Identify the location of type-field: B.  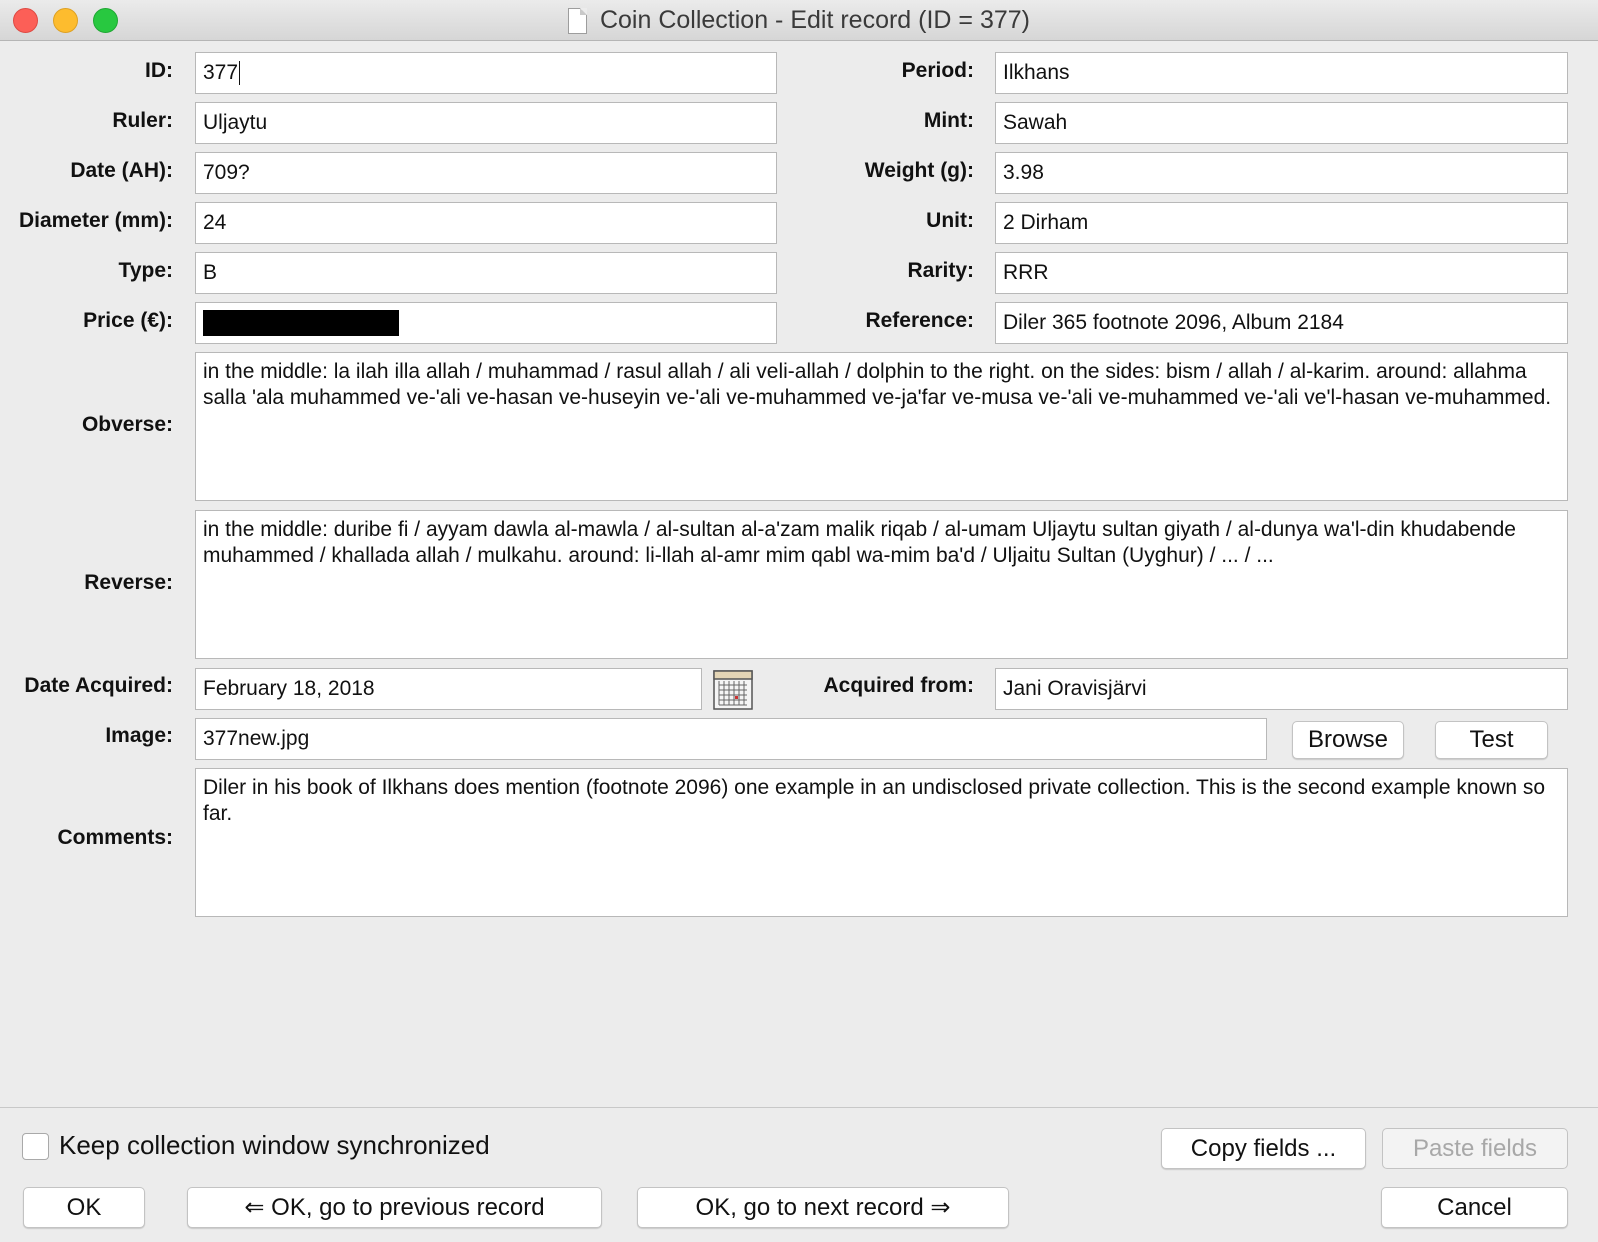
(486, 273).